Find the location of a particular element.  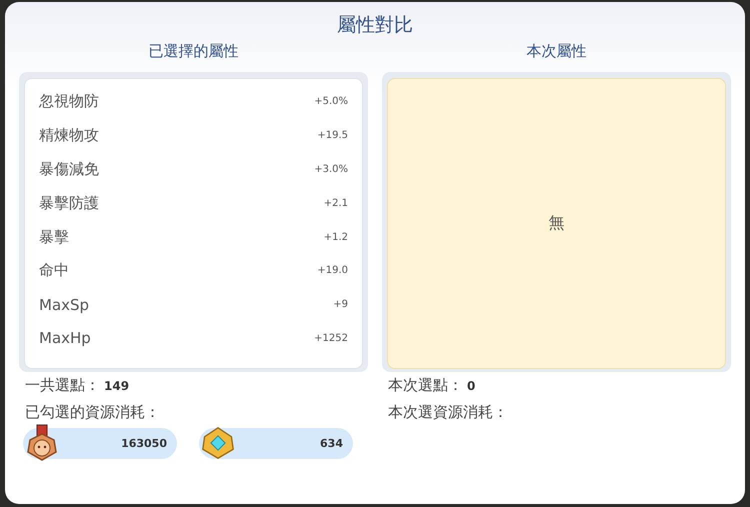

section-heading: 本次屬性 is located at coordinates (557, 52).